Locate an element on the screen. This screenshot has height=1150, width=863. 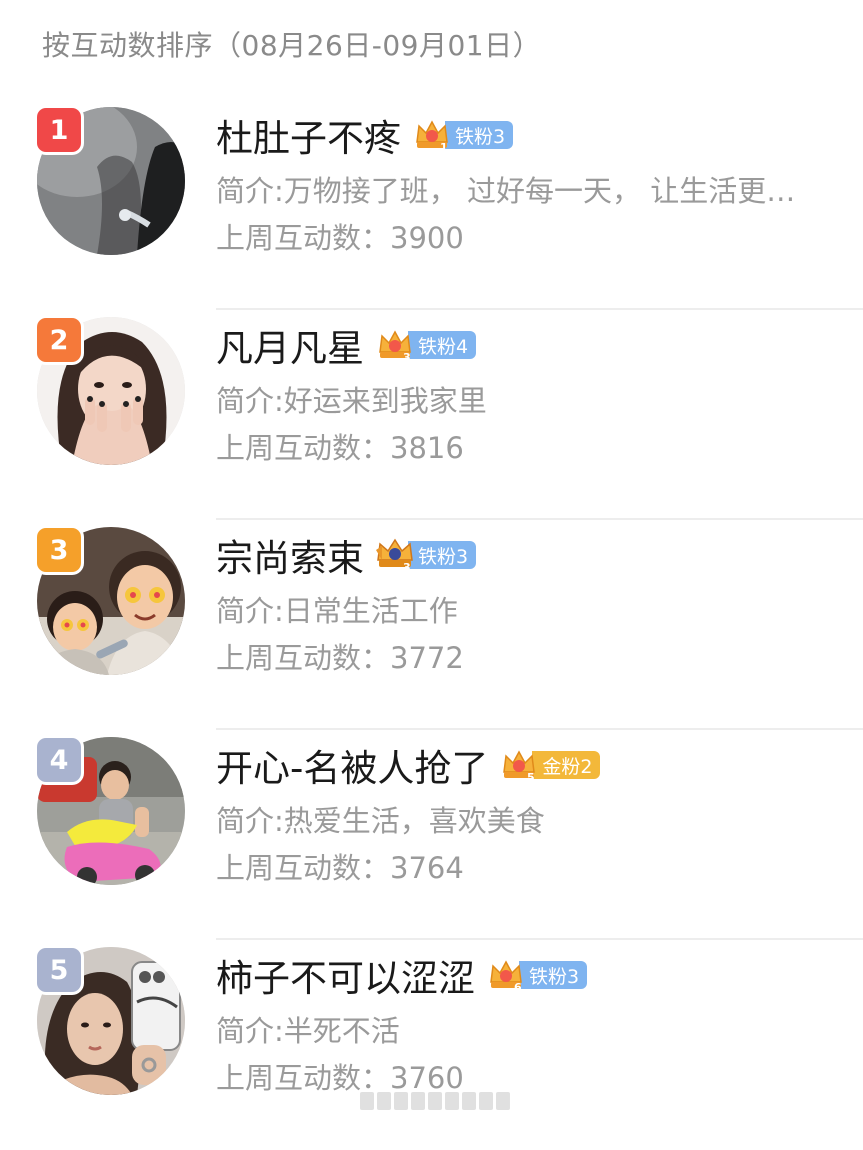
rank-badge: 5 is located at coordinates (59, 970).